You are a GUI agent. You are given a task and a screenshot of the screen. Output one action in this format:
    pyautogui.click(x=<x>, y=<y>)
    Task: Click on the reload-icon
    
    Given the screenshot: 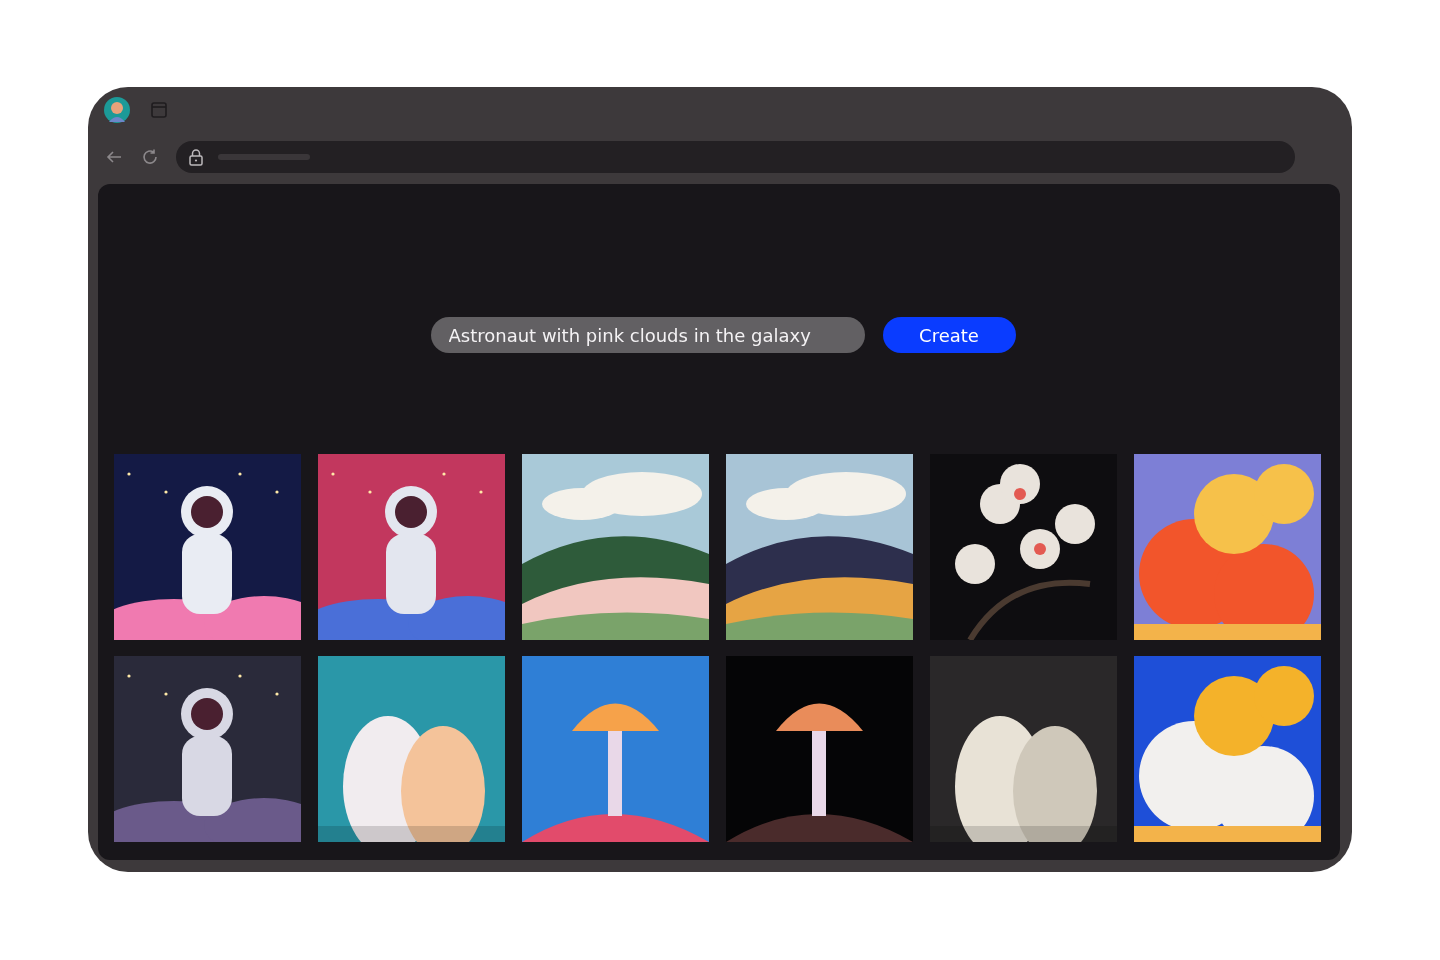 What is the action you would take?
    pyautogui.click(x=150, y=157)
    